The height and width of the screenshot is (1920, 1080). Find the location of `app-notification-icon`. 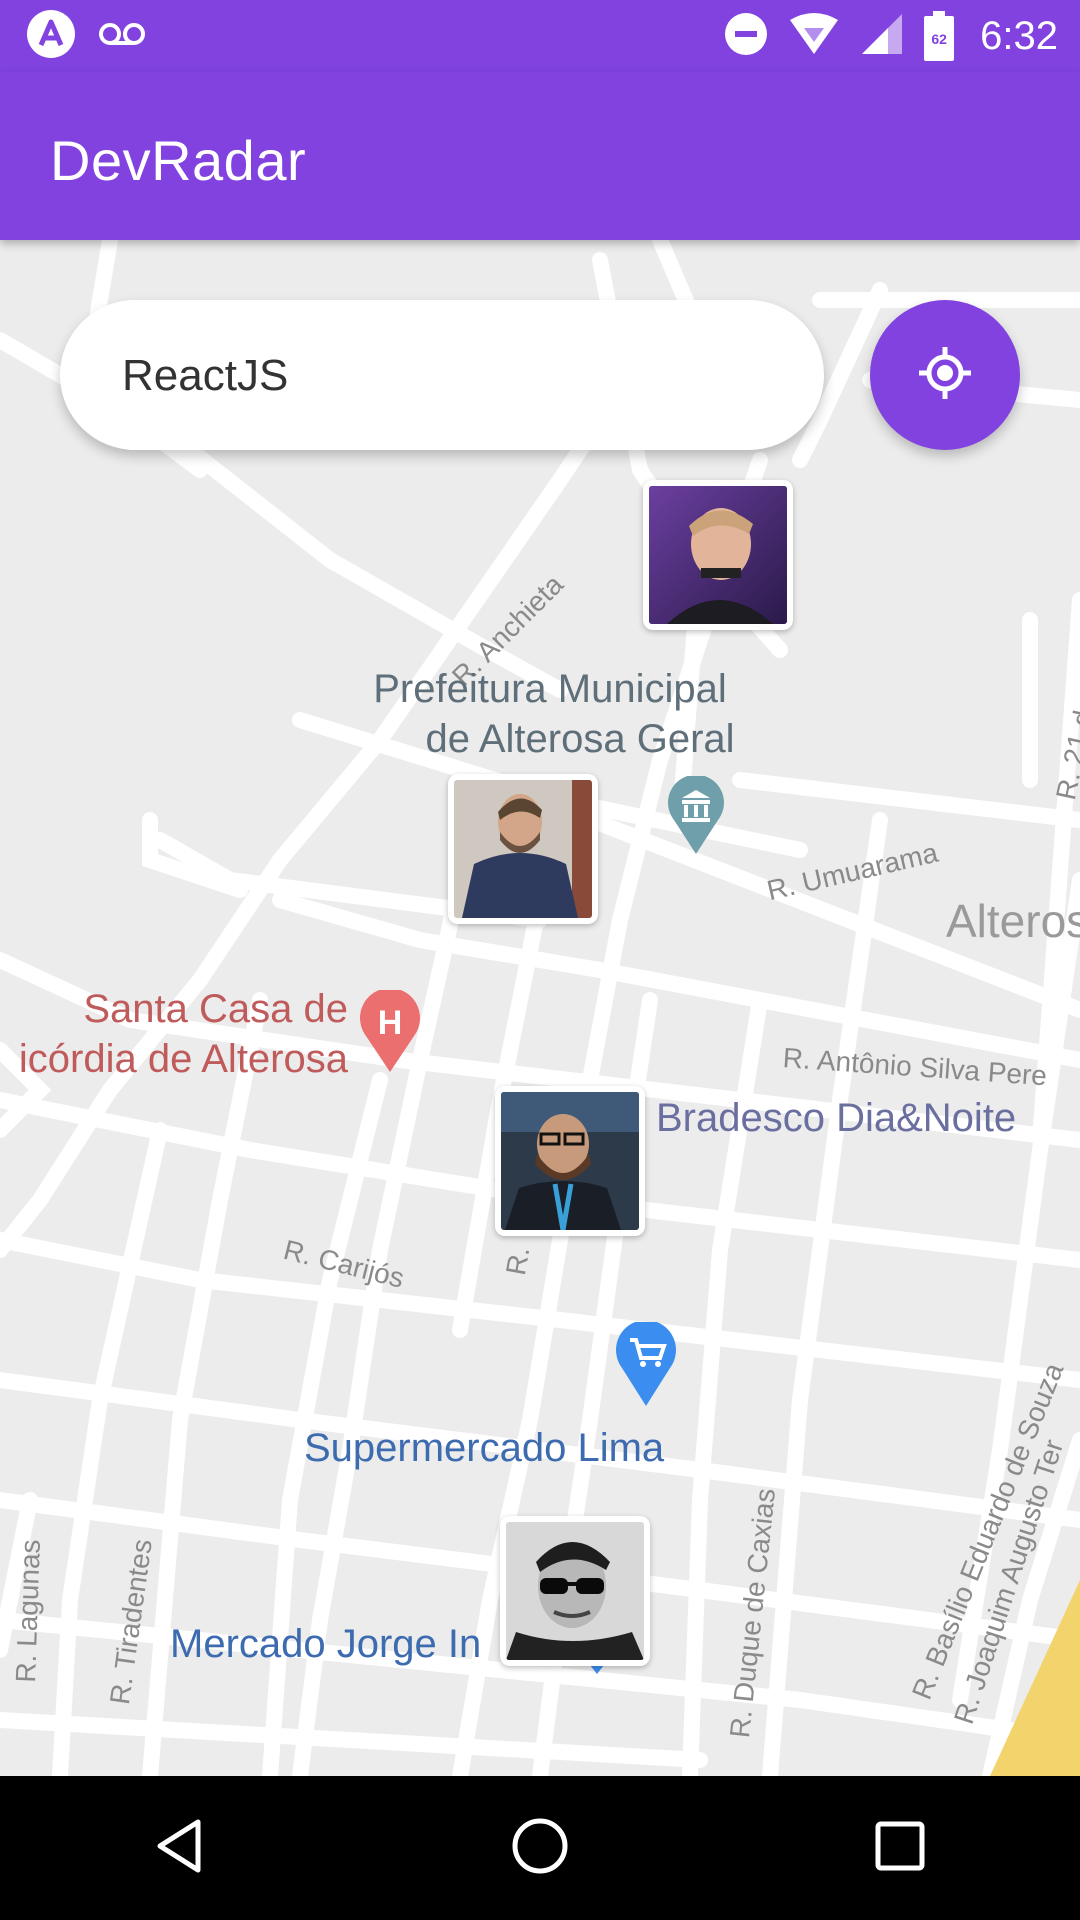

app-notification-icon is located at coordinates (51, 36).